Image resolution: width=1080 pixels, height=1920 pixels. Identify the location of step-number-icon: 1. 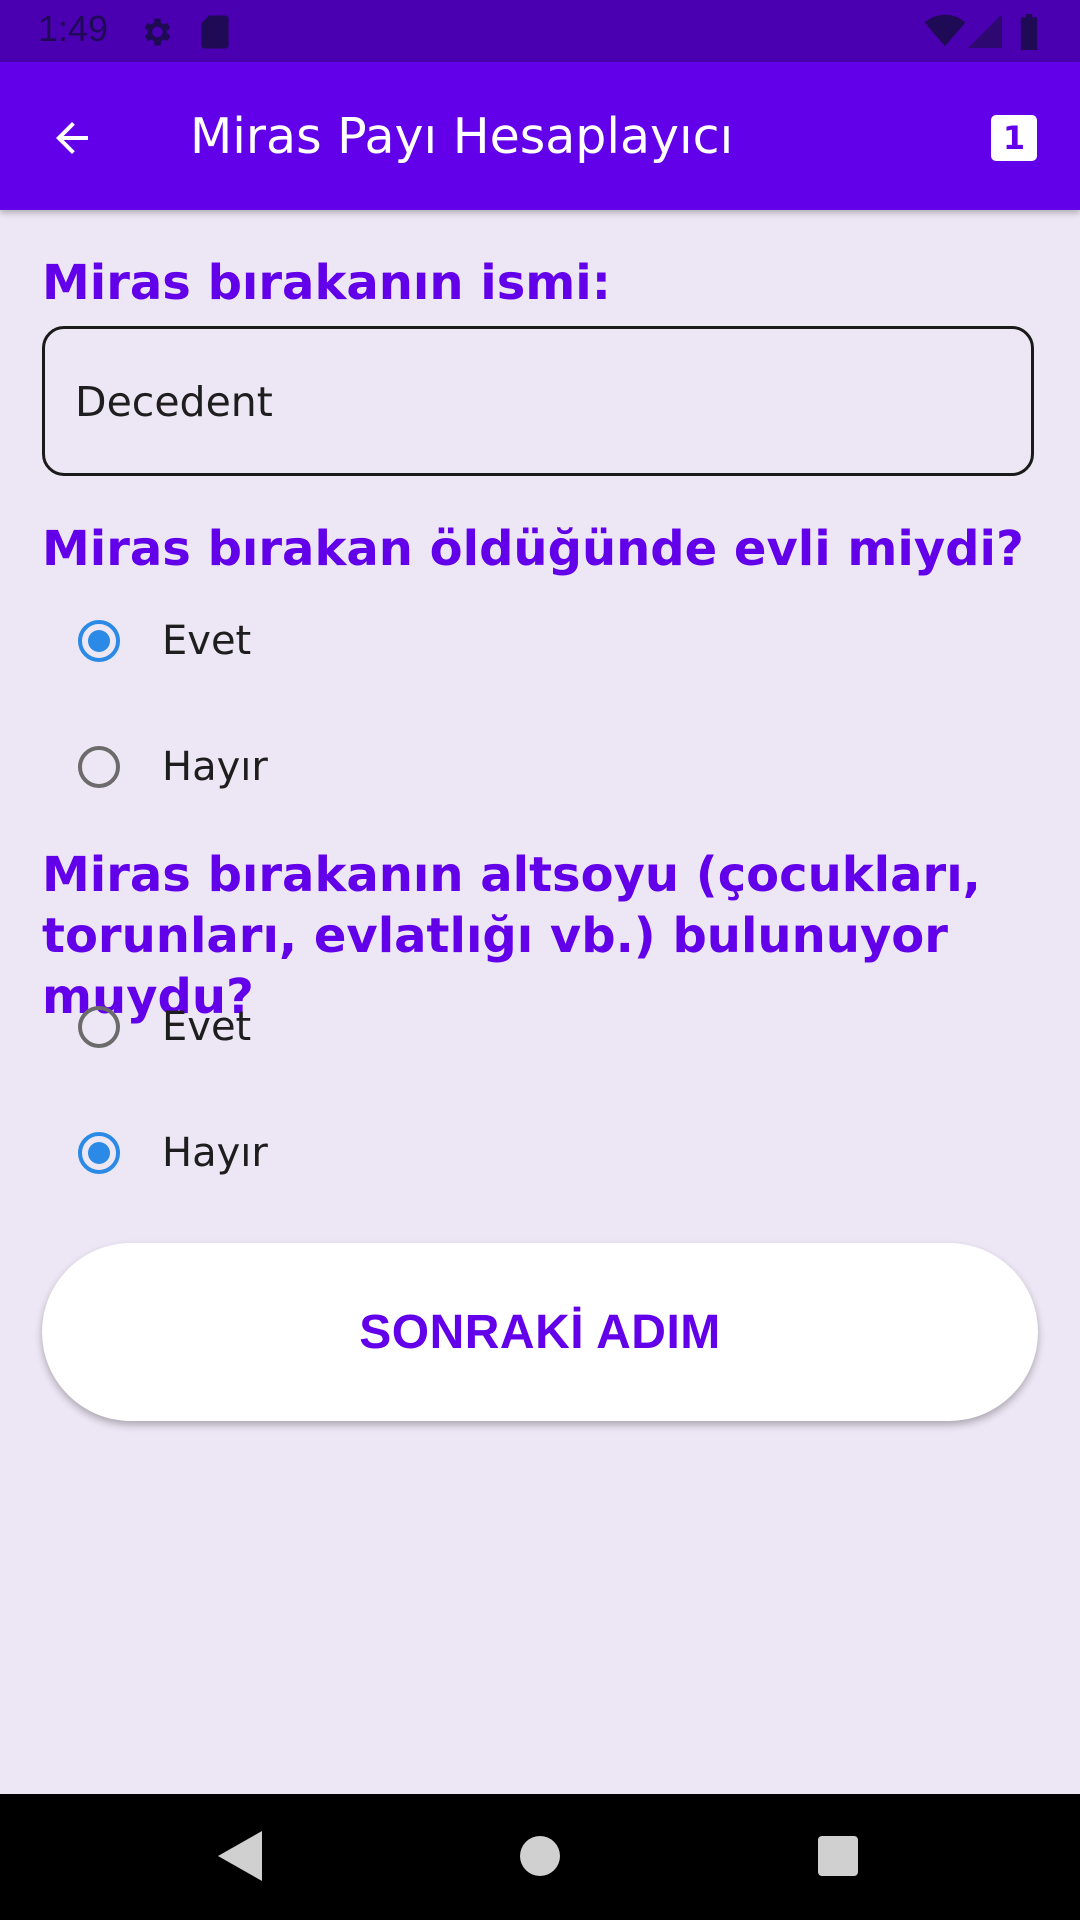
(1014, 138).